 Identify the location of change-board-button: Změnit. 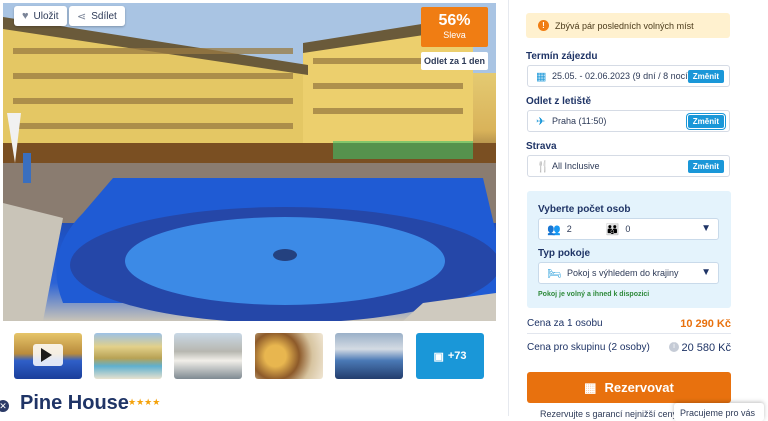
(705, 166).